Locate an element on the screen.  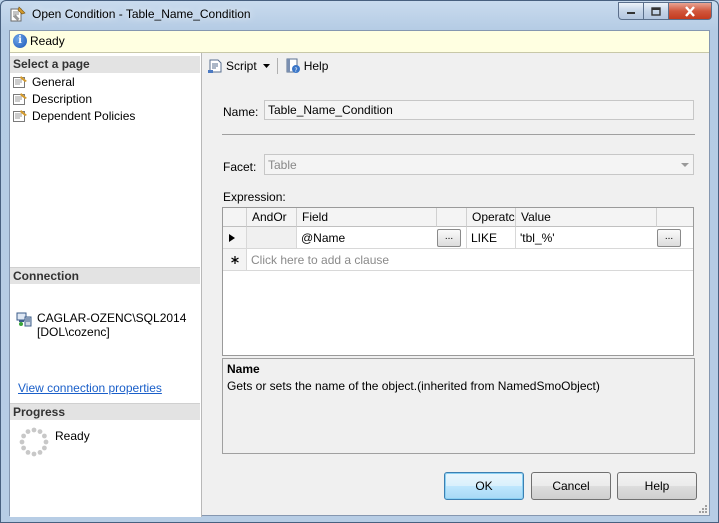
page-item-dependent-policies: Dependent Policies is located at coordinates (74, 116).